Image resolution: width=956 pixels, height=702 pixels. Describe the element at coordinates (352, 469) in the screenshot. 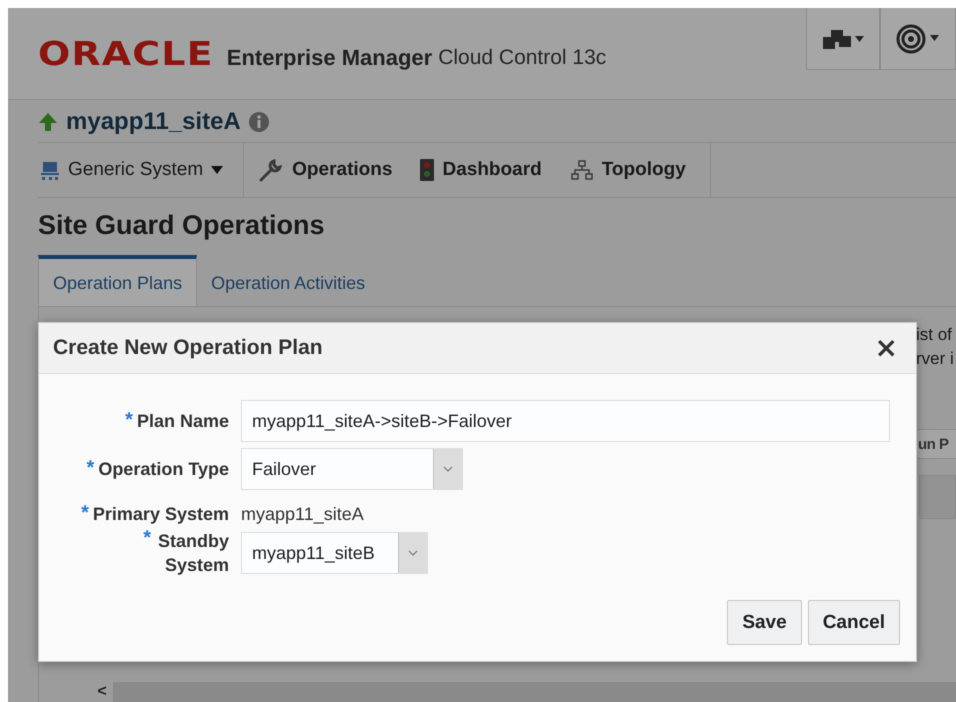

I see `select-field: Failover` at that location.